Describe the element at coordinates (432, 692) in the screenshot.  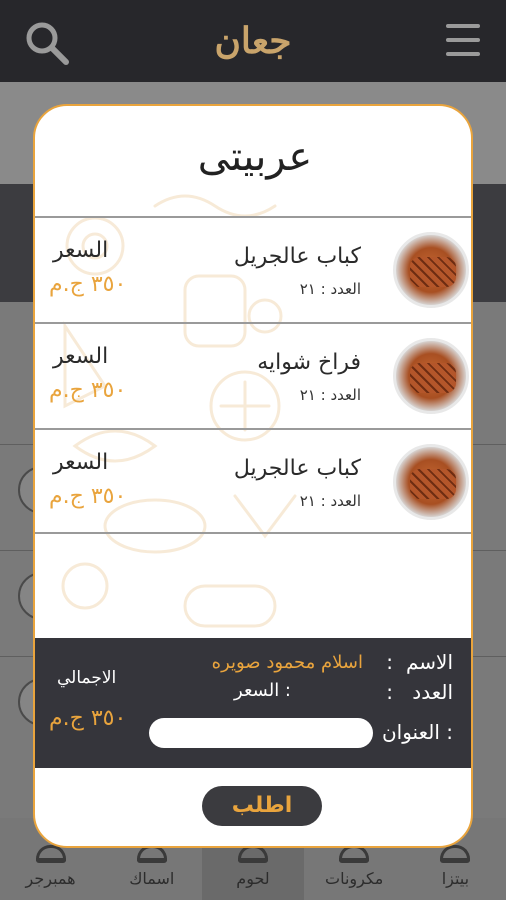
I see `count-label: العدد` at that location.